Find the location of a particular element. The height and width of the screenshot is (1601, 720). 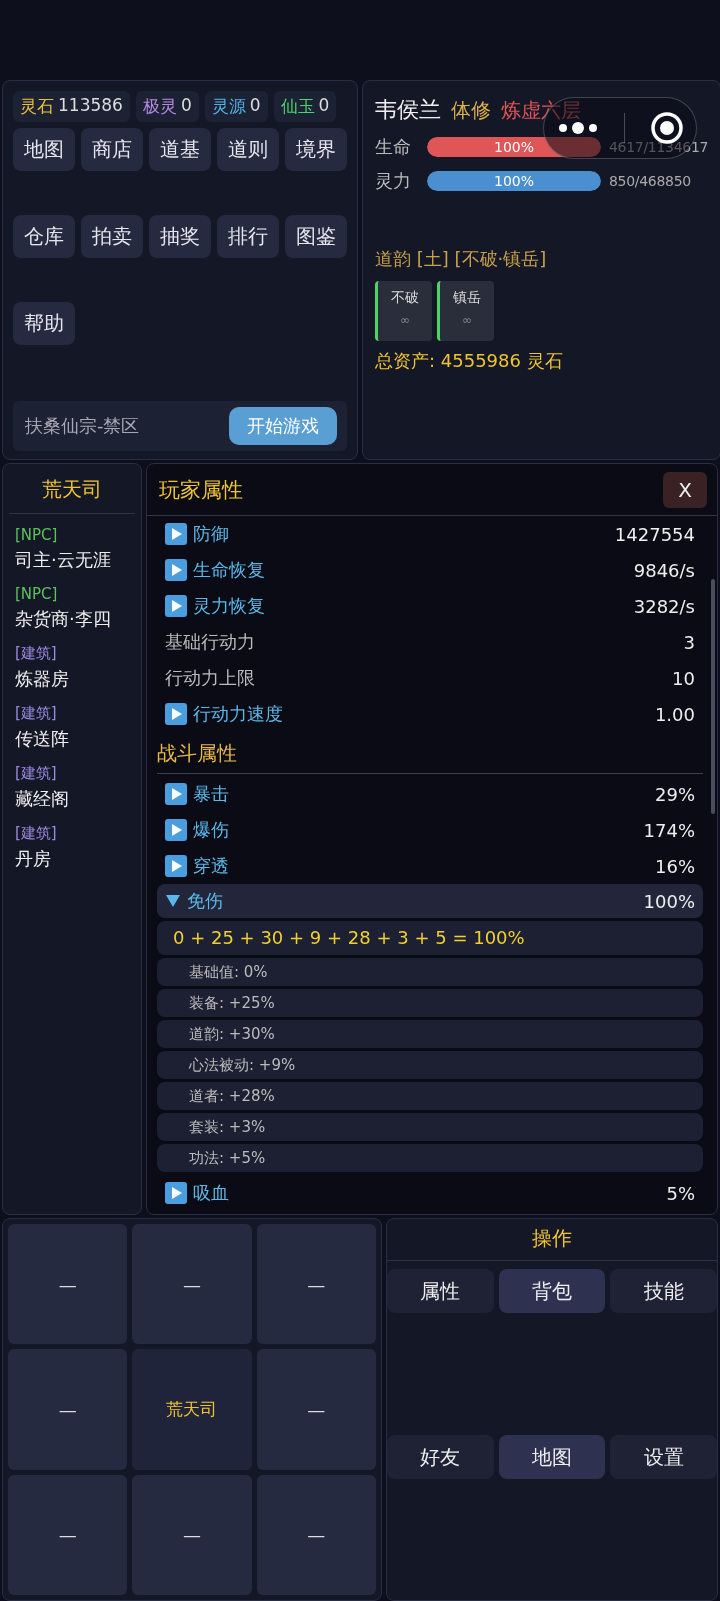

stat-value: 29% is located at coordinates (675, 794).